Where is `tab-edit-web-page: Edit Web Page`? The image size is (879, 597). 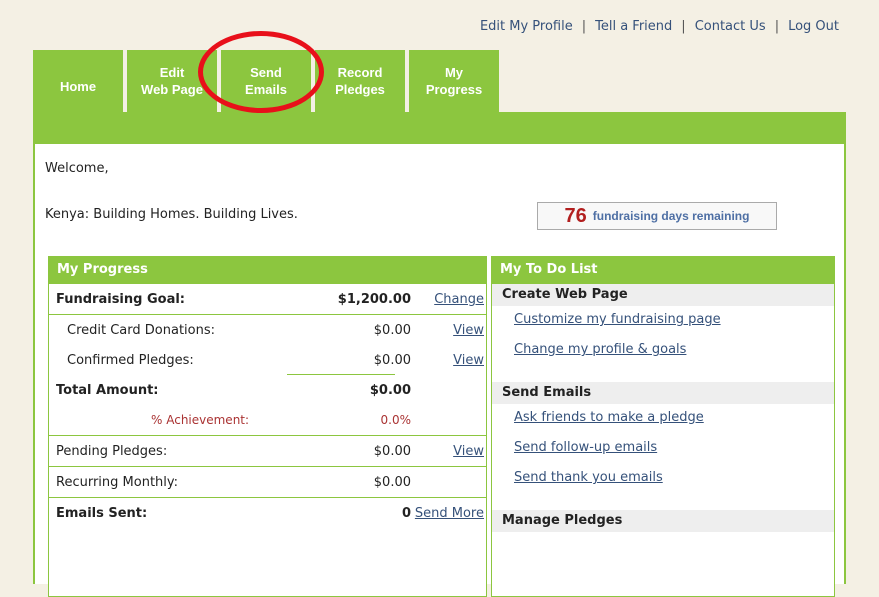 tab-edit-web-page: Edit Web Page is located at coordinates (172, 81).